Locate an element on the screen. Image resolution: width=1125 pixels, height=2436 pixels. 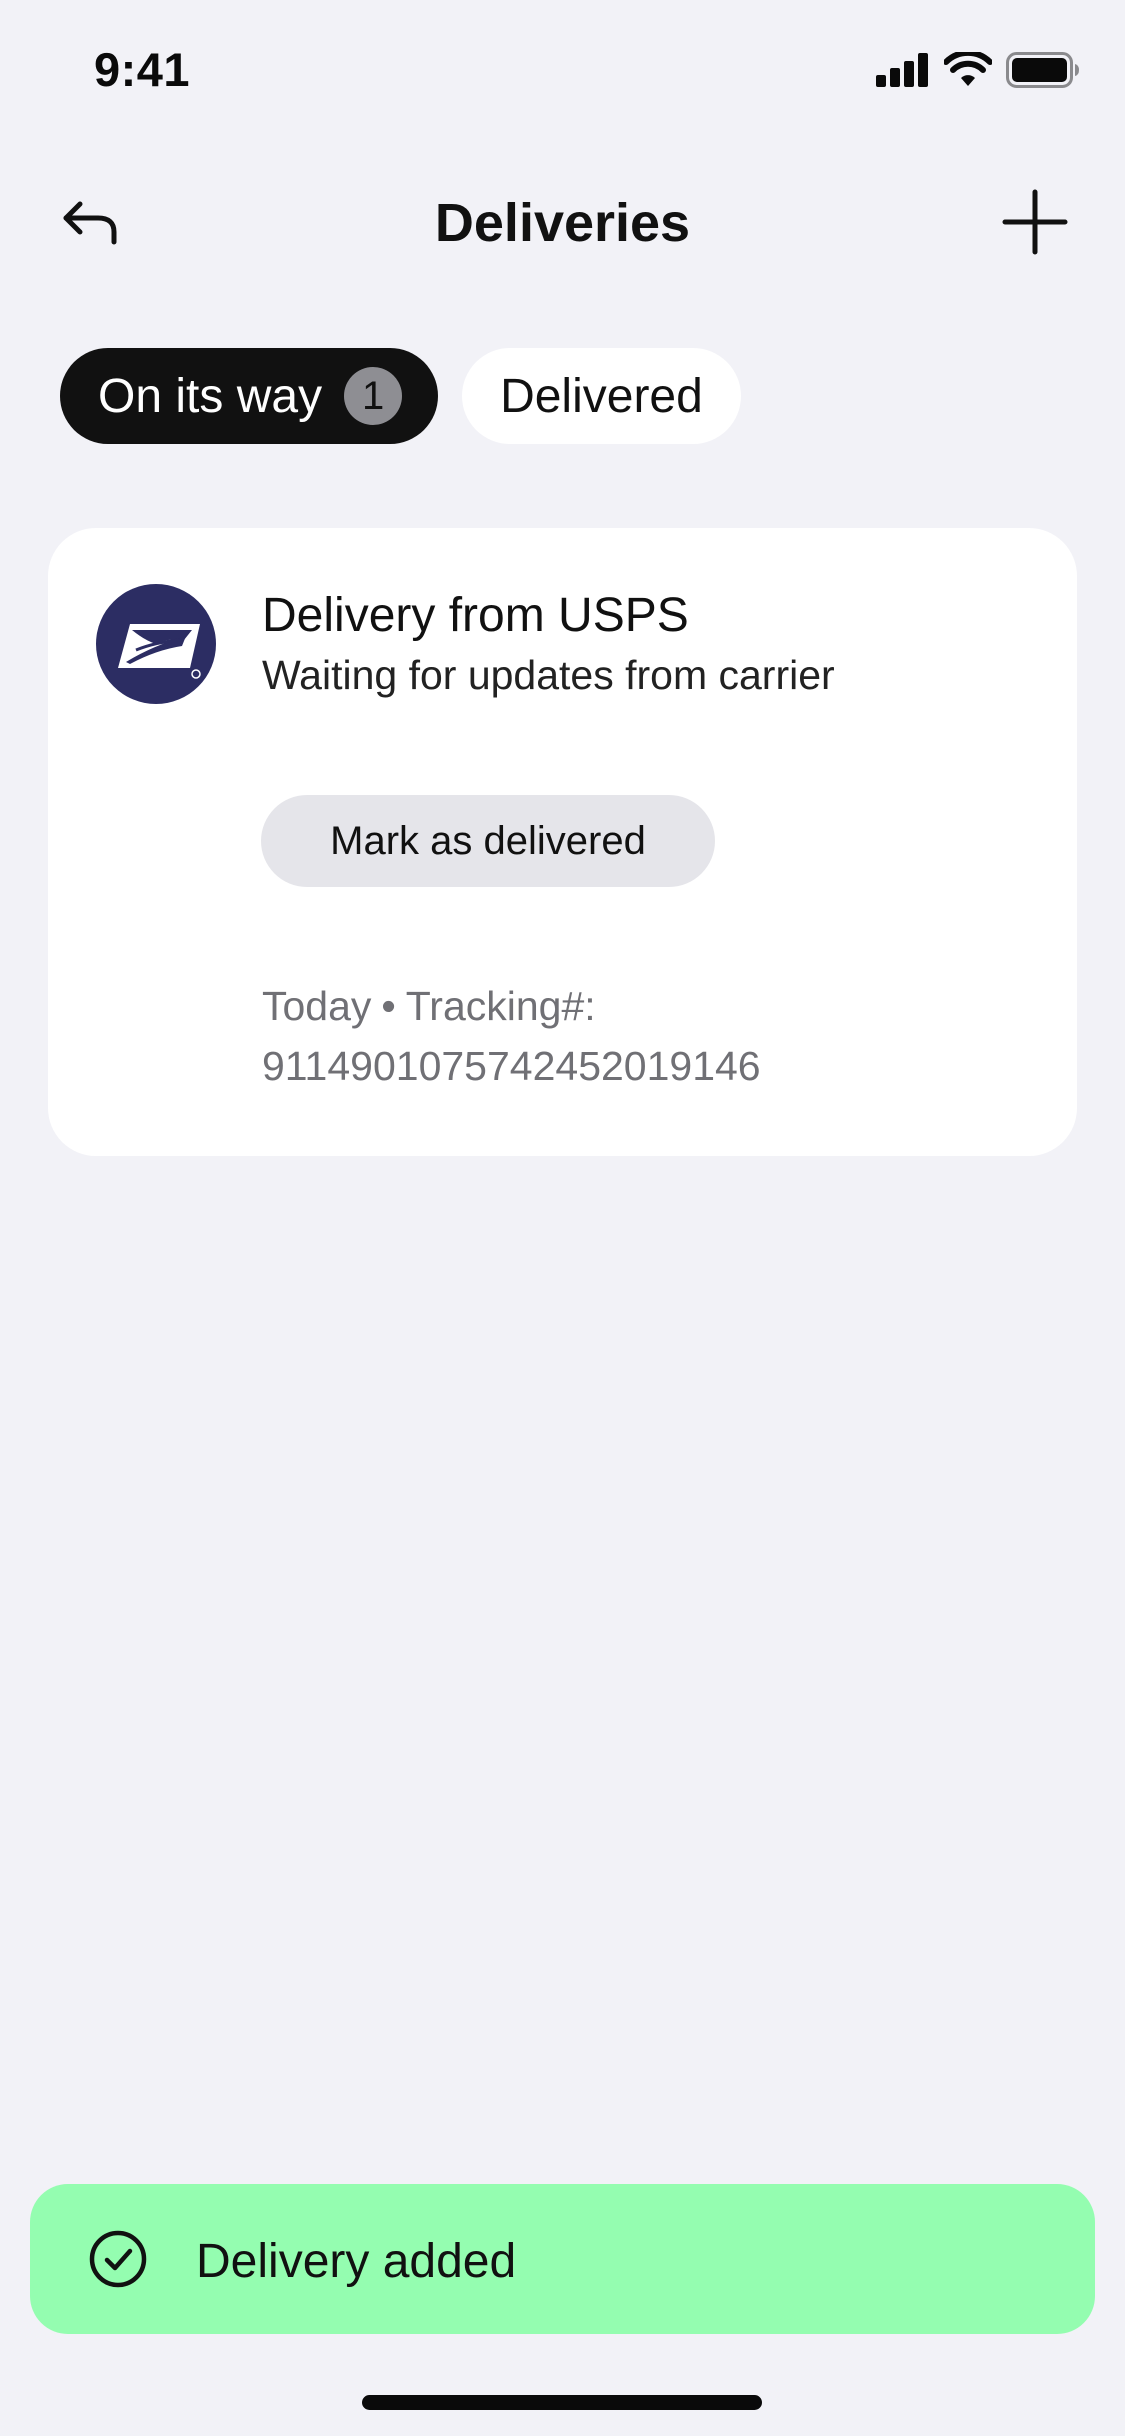
tracking-label: Tracking#: is located at coordinates (500, 1006).